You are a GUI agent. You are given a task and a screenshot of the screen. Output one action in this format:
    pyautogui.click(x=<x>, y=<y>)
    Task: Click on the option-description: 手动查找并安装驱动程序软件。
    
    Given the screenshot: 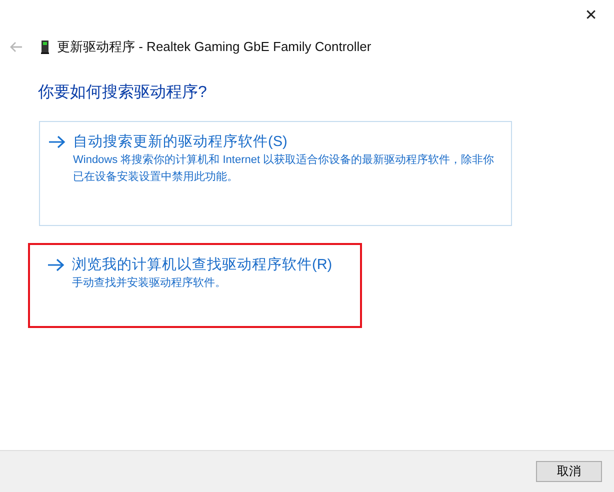 What is the action you would take?
    pyautogui.click(x=149, y=283)
    